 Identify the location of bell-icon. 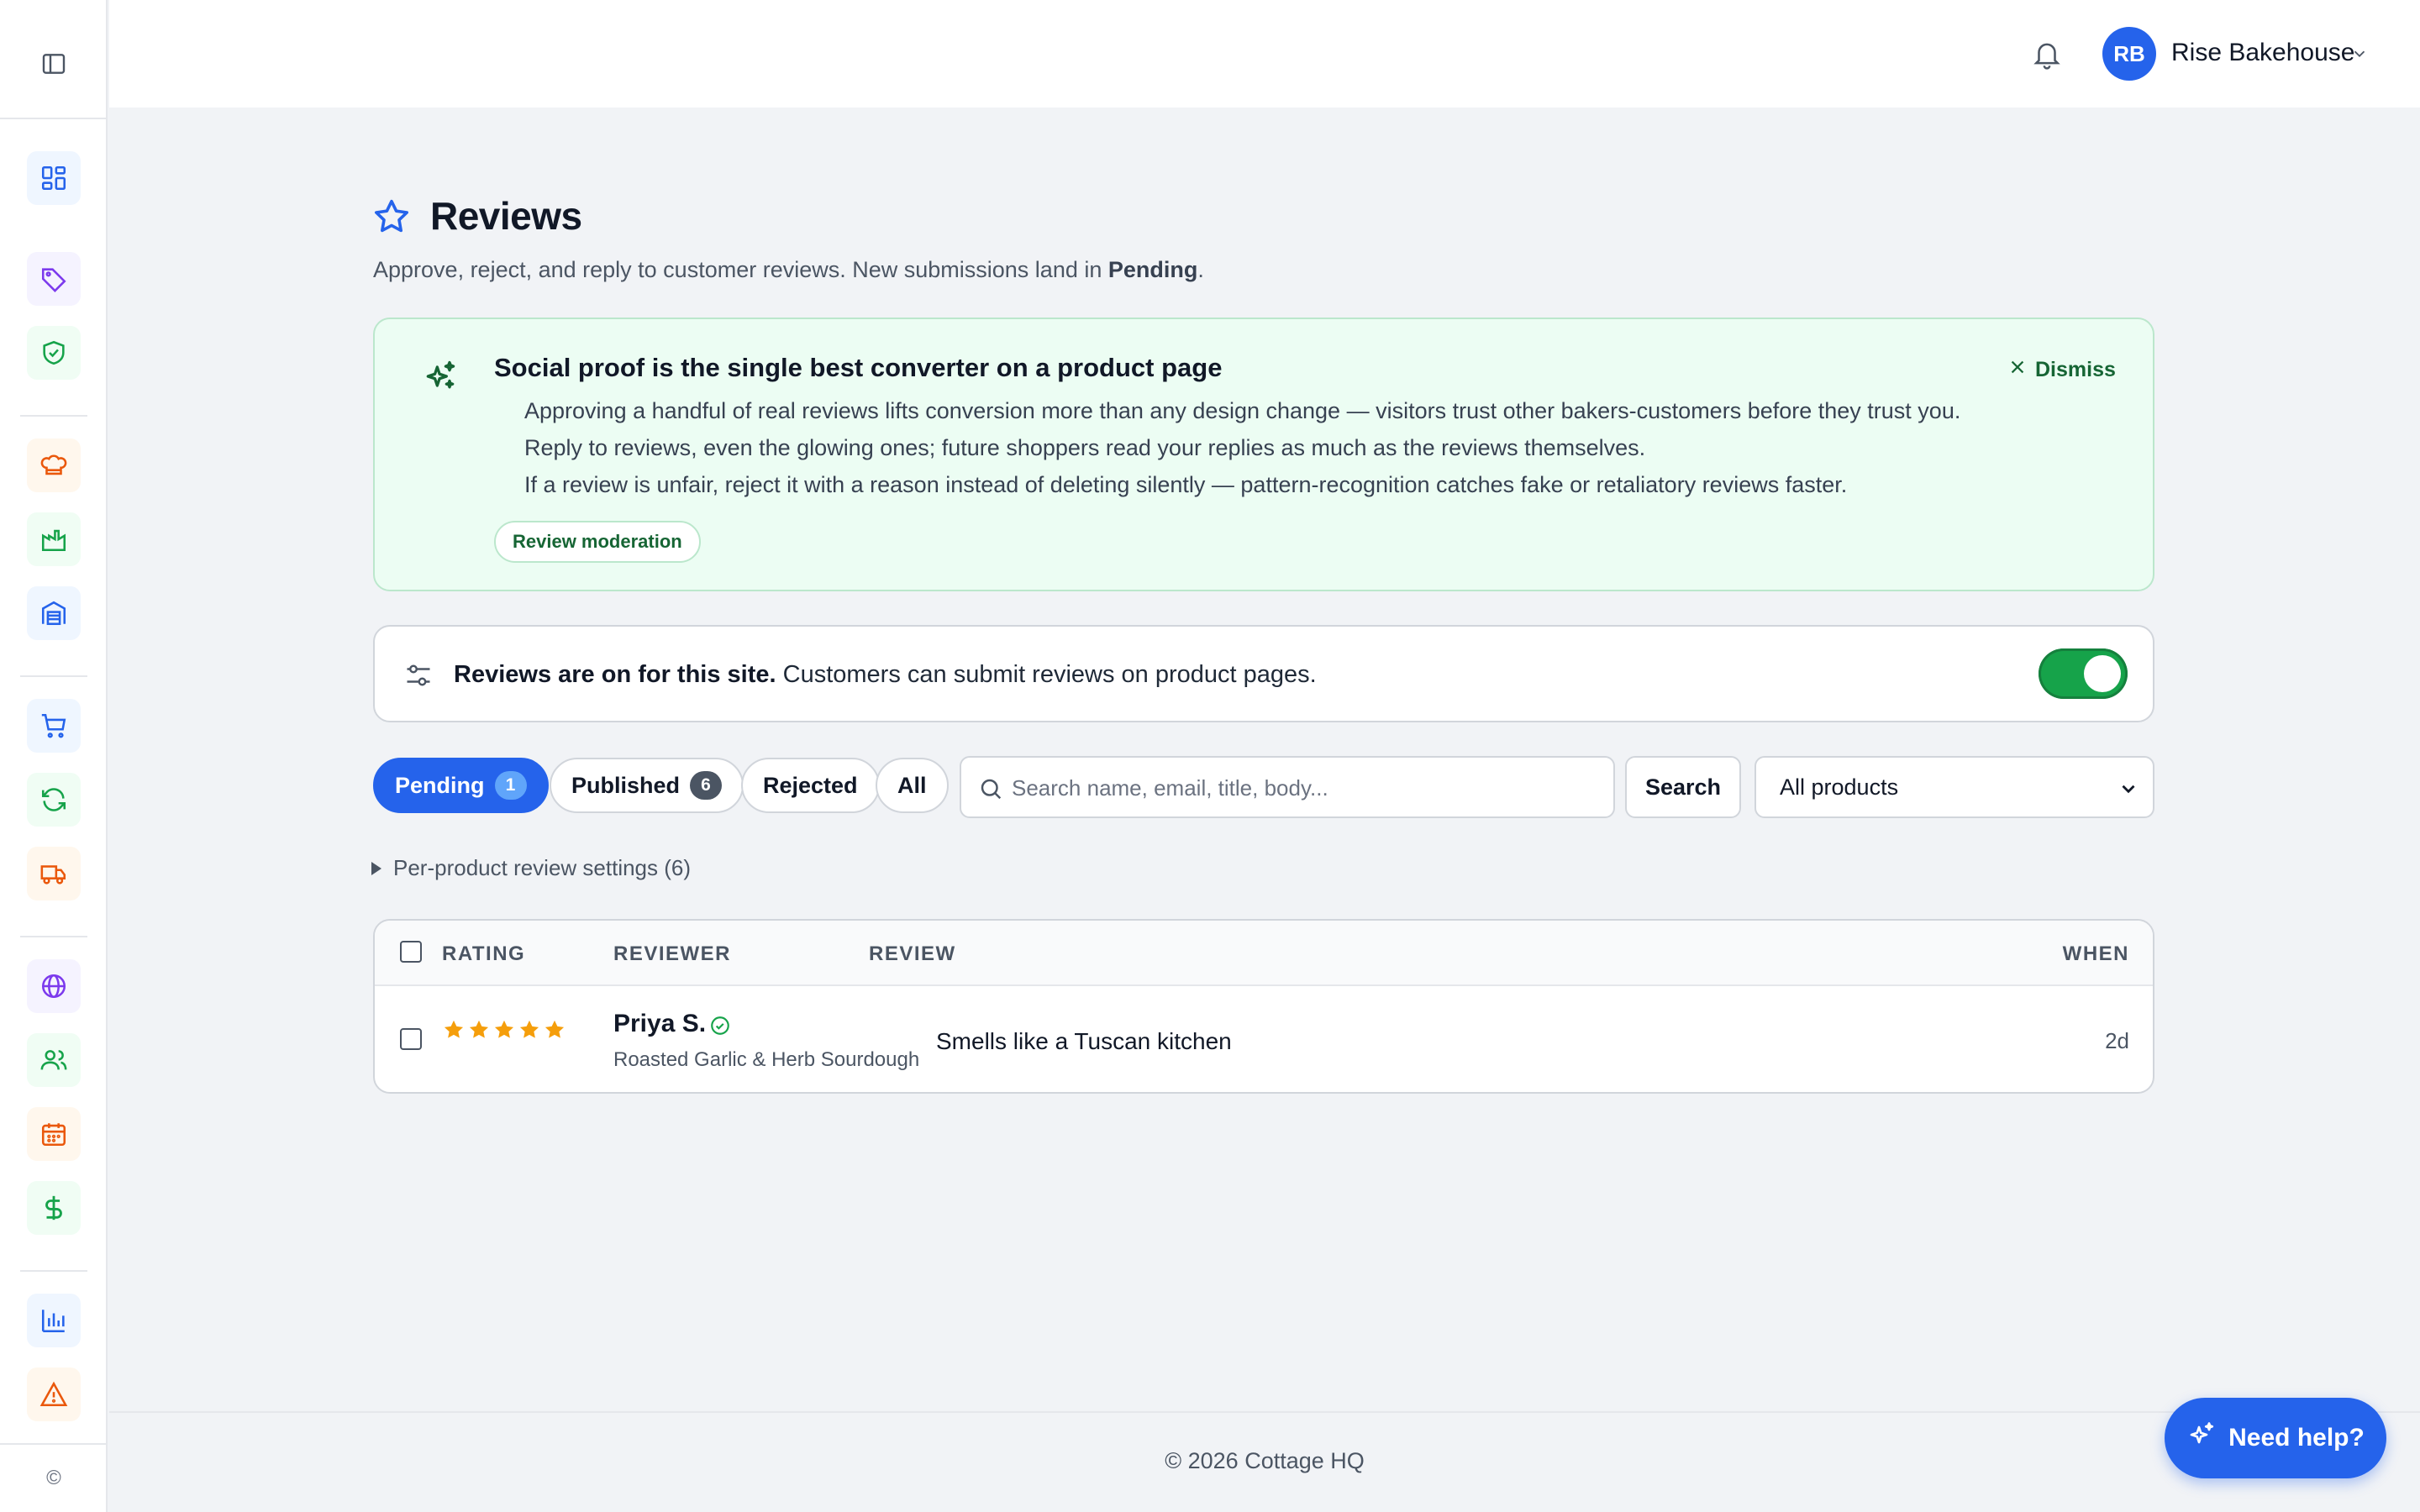
(2047, 54).